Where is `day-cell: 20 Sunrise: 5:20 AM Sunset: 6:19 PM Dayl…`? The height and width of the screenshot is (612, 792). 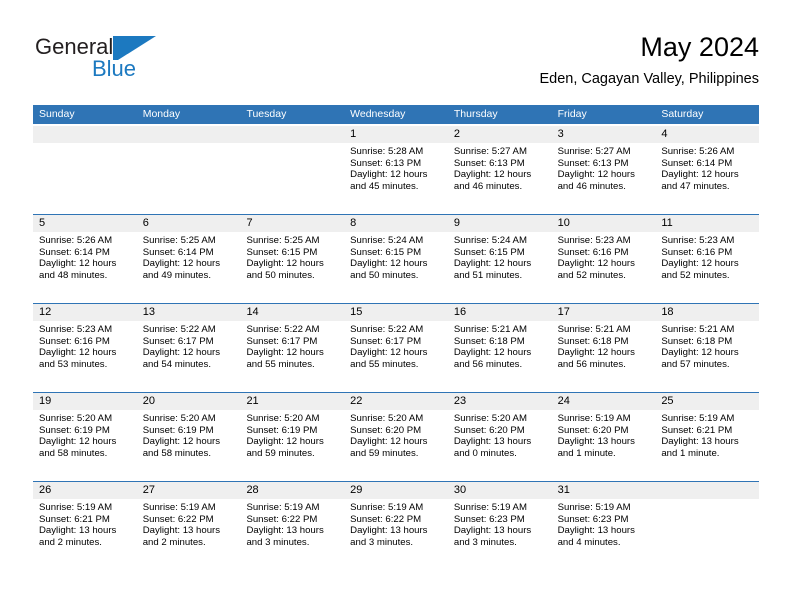
day-cell: 20 Sunrise: 5:20 AM Sunset: 6:19 PM Dayl… is located at coordinates (188, 437).